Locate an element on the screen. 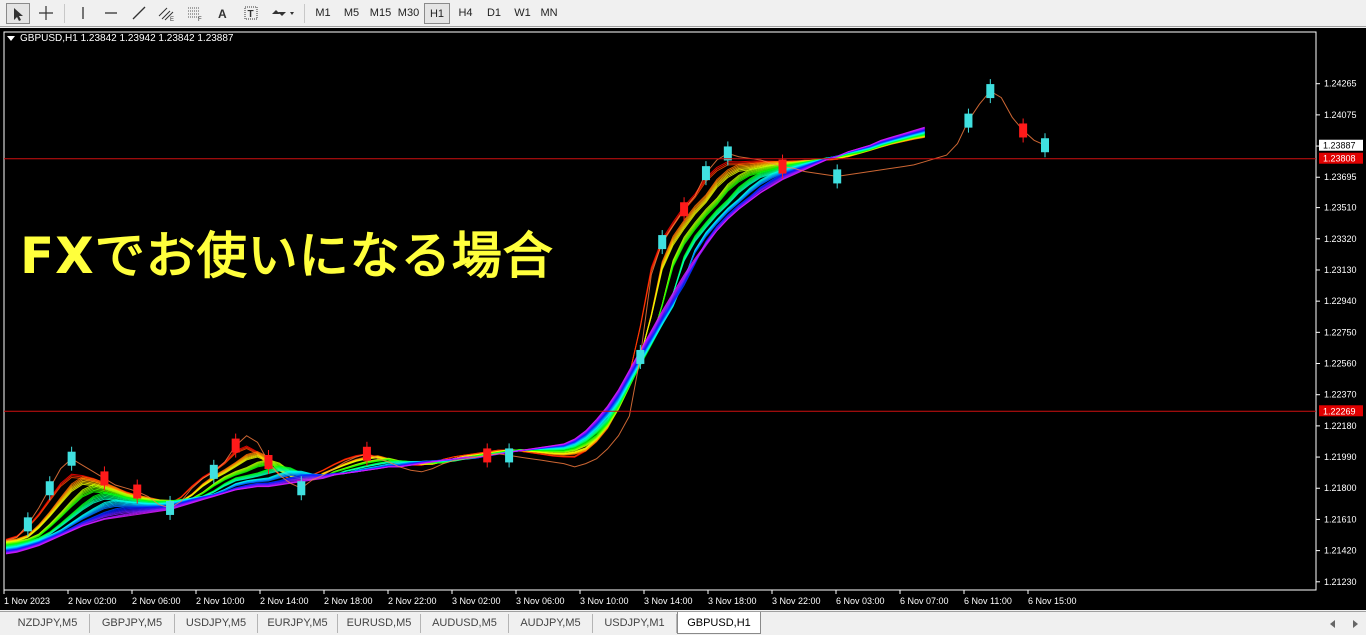  tab-eurusd-m5: EURUSD,M5 is located at coordinates (379, 623).